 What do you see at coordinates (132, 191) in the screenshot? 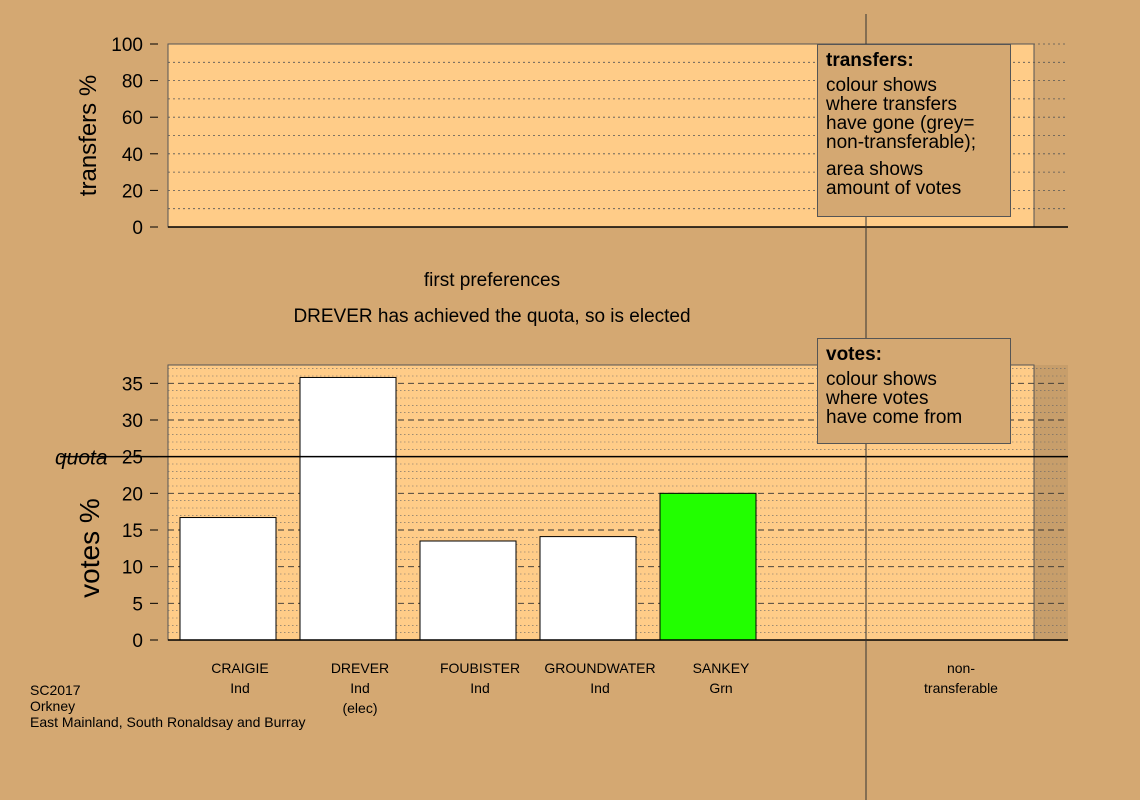
I see `transfers-tick-label: 20` at bounding box center [132, 191].